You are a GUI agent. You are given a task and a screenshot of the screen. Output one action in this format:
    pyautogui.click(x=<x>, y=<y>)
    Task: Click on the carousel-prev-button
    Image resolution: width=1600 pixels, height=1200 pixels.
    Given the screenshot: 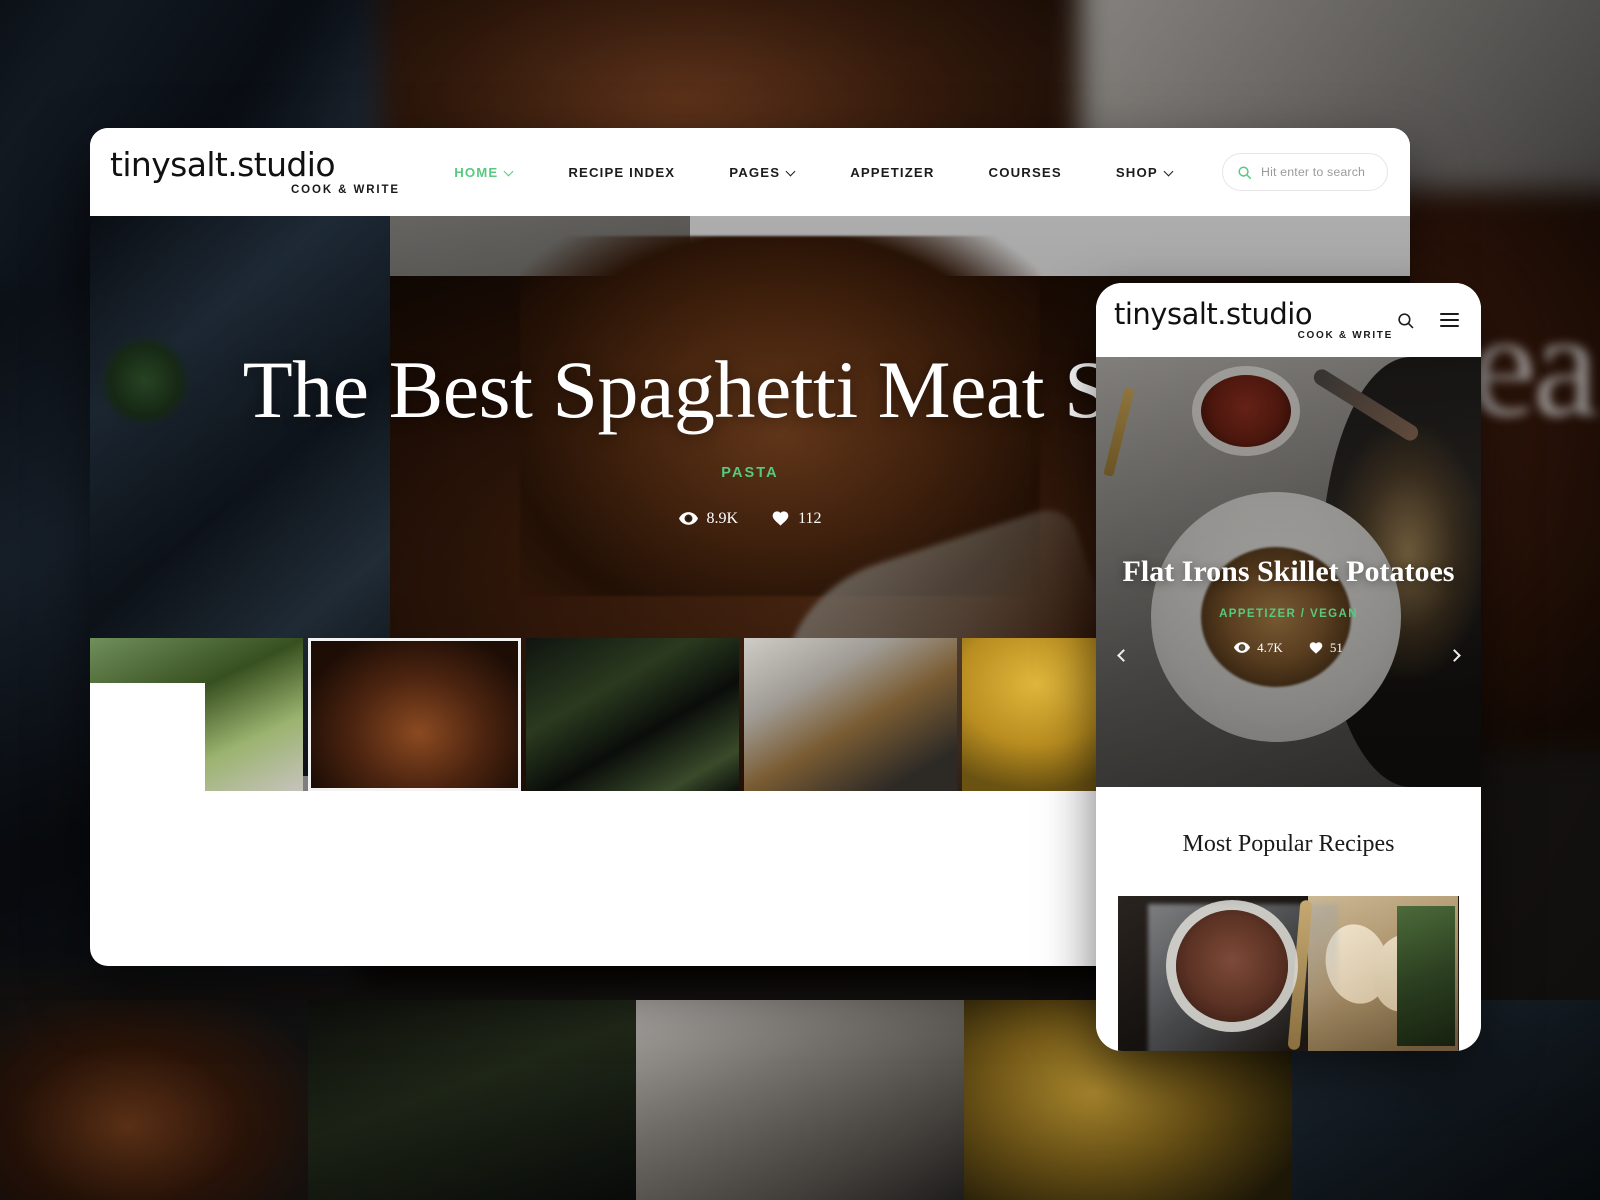 What is the action you would take?
    pyautogui.click(x=1123, y=655)
    